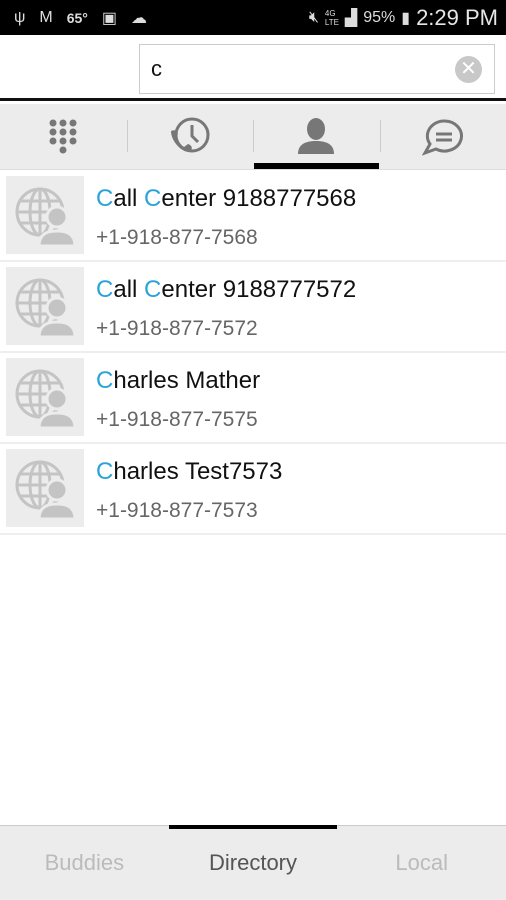  I want to click on usb-icon: ψ, so click(20, 17).